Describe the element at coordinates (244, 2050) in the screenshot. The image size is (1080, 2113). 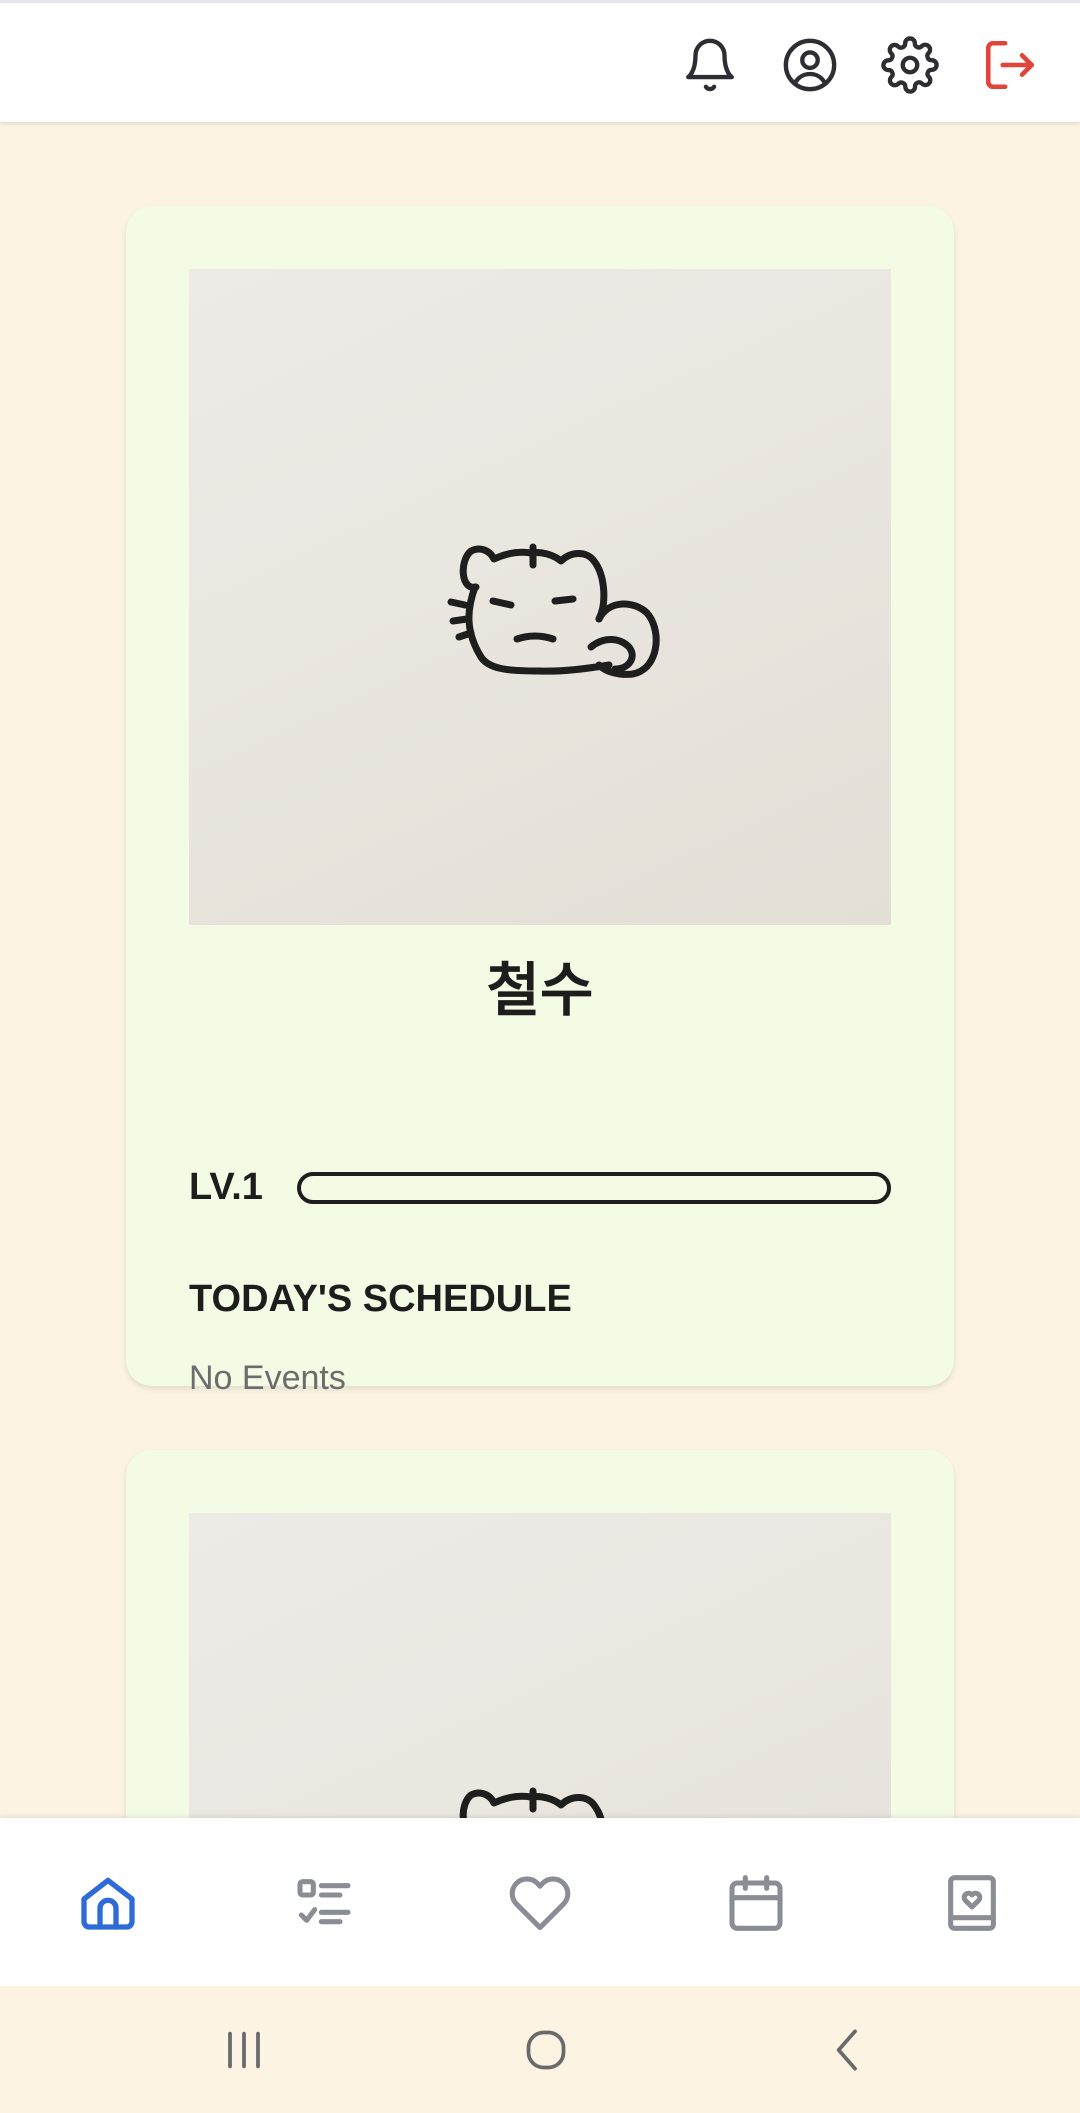
I see `recent-apps-icon` at that location.